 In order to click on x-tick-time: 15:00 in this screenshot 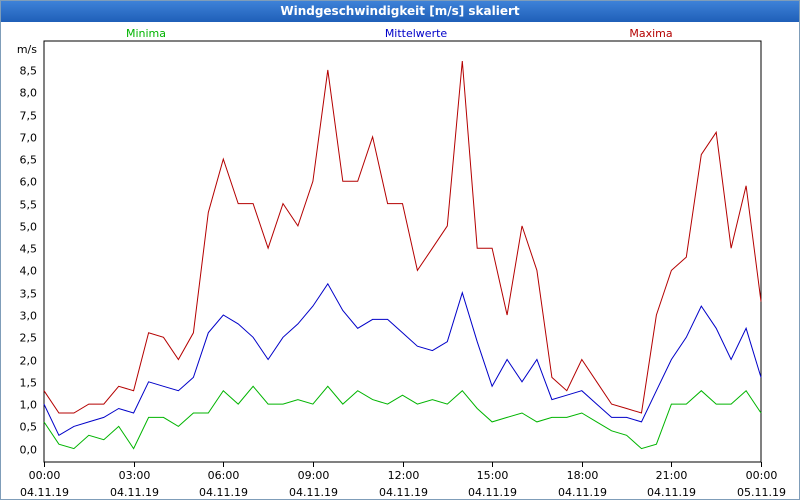, I will do `click(493, 475)`.